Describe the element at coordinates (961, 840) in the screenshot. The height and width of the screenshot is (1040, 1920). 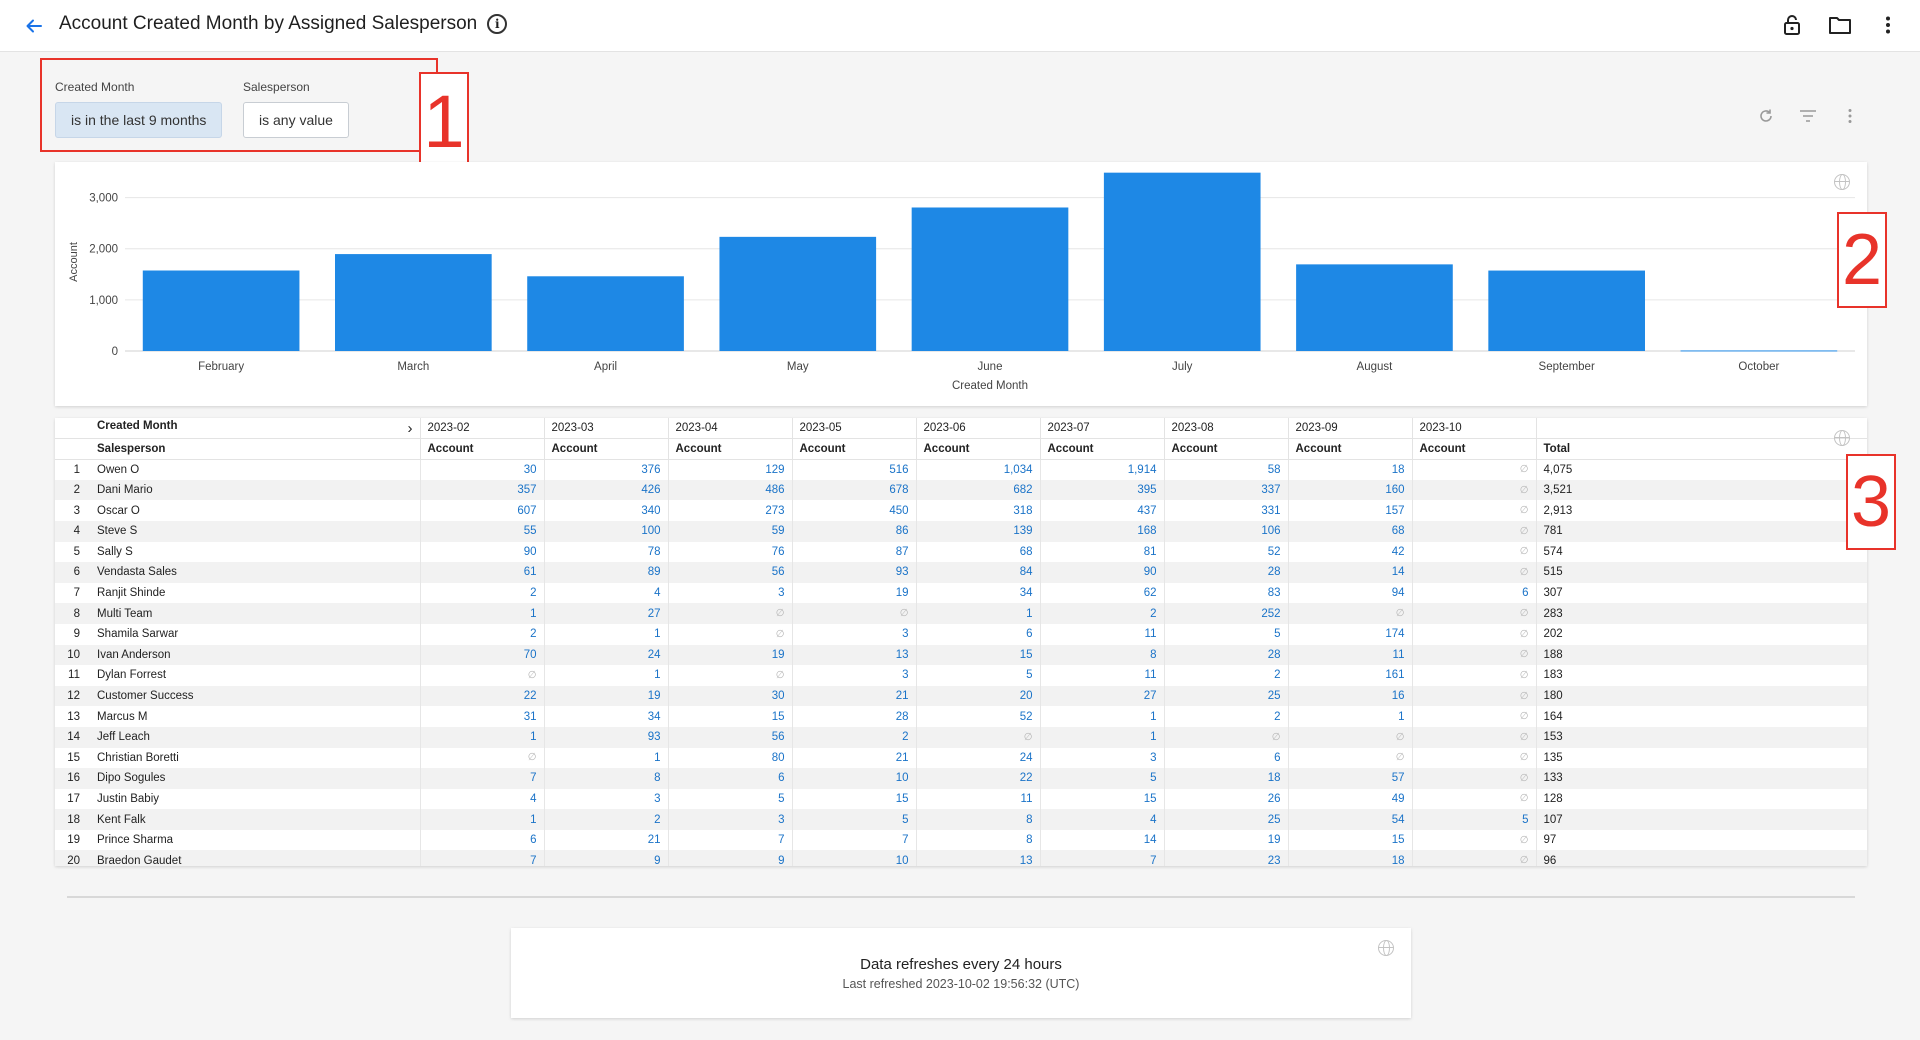
I see `table-row: 19 Prince Sharma 6 21 7 7 8 14 19 15 ∅ 97` at that location.